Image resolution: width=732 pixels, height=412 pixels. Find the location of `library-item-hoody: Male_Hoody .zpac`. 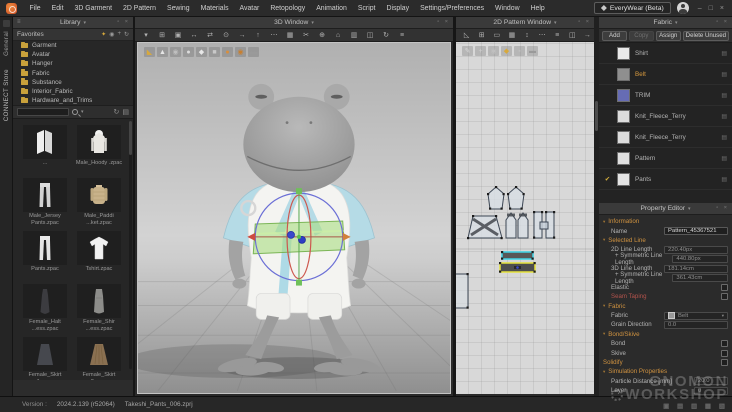

library-item-hoody: Male_Hoody .zpac is located at coordinates (99, 151).